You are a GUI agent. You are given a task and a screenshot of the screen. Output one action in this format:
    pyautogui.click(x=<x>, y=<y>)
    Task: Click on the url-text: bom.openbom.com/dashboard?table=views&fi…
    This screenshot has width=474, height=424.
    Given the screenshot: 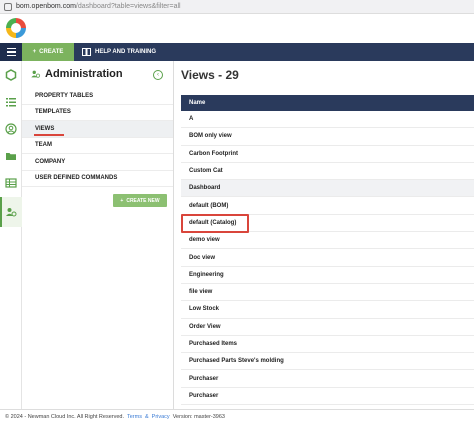 What is the action you would take?
    pyautogui.click(x=98, y=6)
    